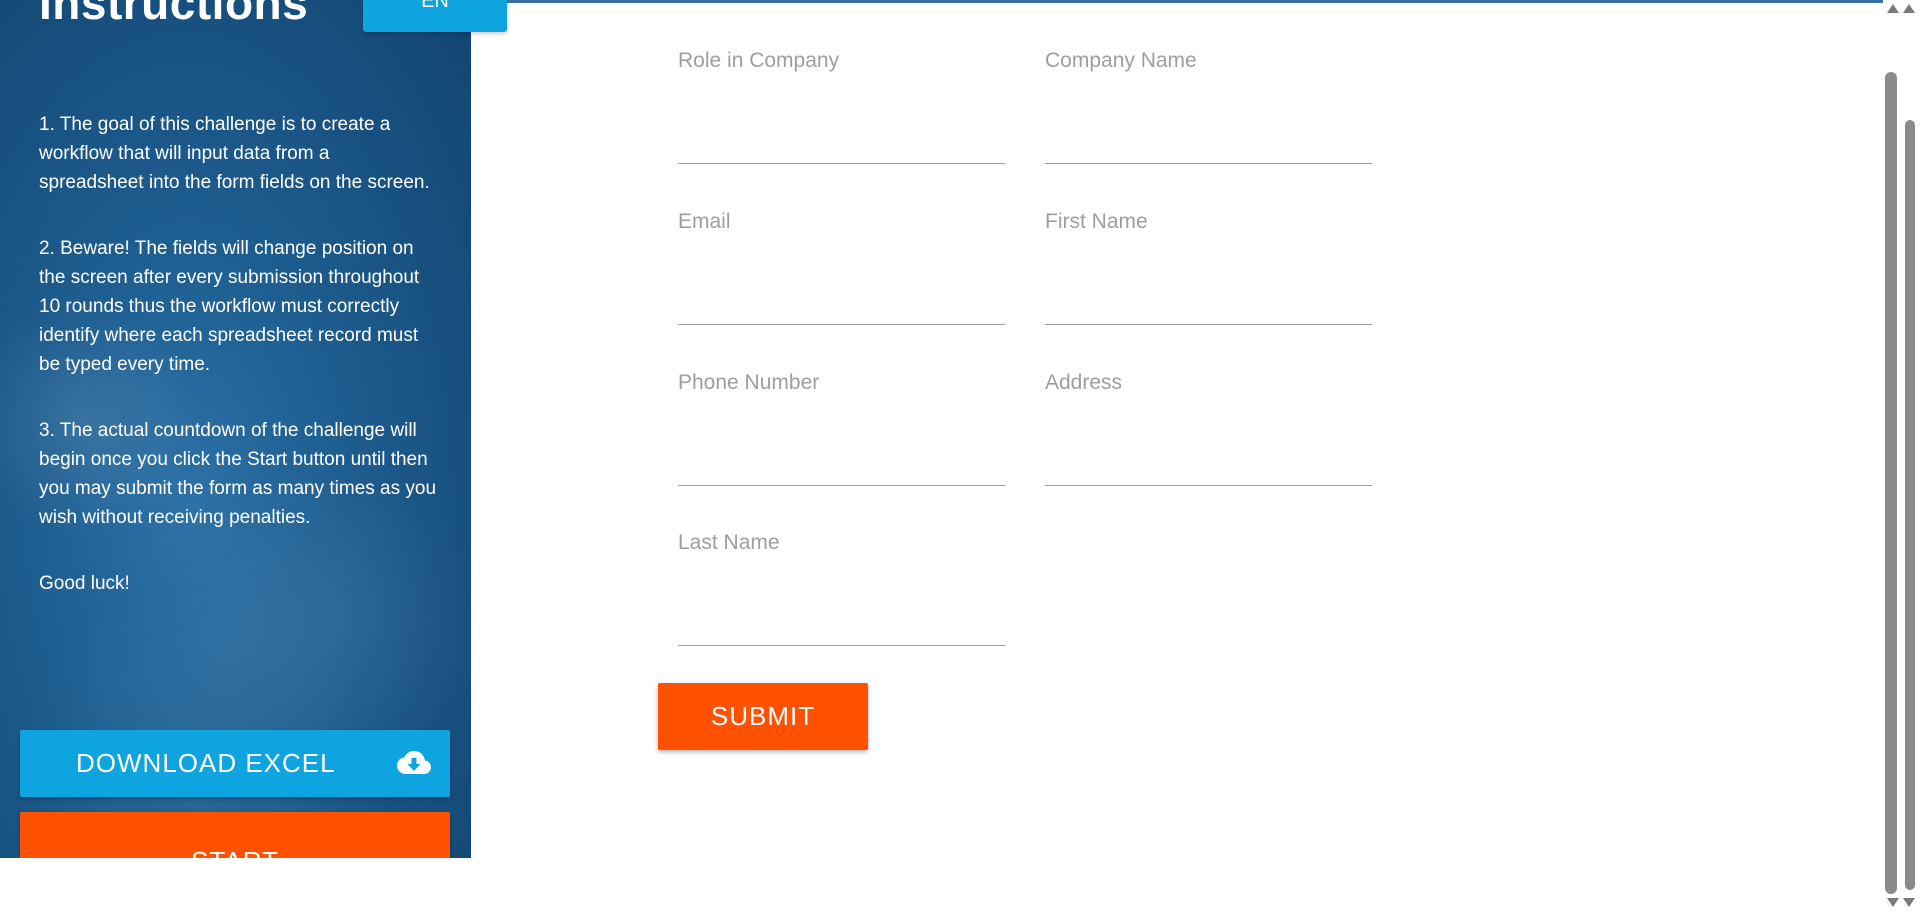  I want to click on field-label: Role in Company, so click(759, 60).